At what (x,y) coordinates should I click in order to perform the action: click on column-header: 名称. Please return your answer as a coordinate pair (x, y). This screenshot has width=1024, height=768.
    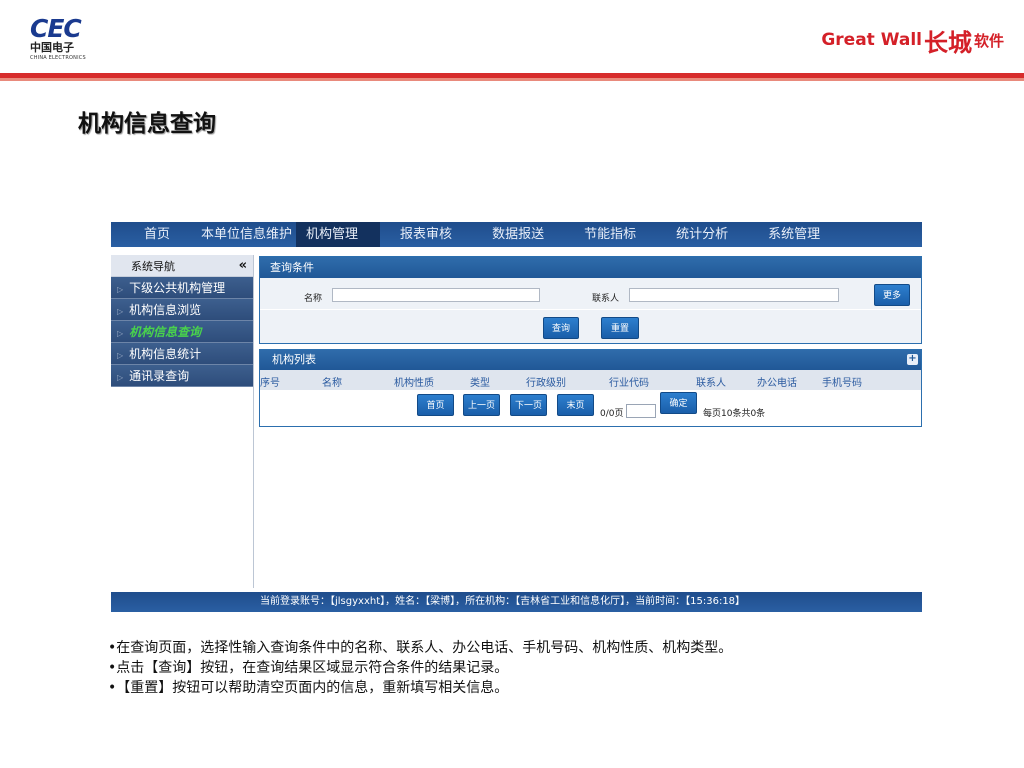
    Looking at the image, I should click on (332, 383).